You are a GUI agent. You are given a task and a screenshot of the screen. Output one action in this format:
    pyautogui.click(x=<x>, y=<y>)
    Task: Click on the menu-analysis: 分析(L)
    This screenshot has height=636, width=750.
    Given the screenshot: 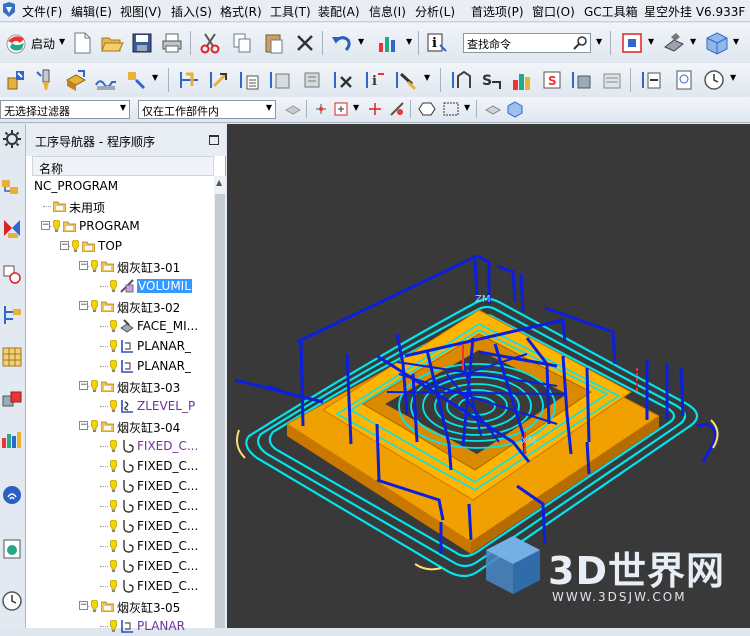 What is the action you would take?
    pyautogui.click(x=435, y=11)
    